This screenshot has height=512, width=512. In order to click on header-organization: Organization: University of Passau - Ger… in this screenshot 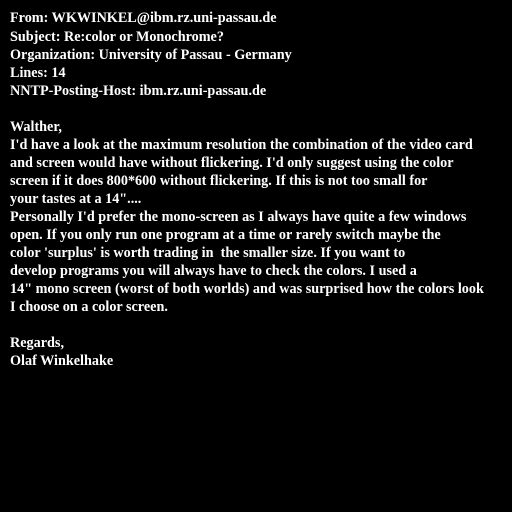, I will do `click(151, 55)`.